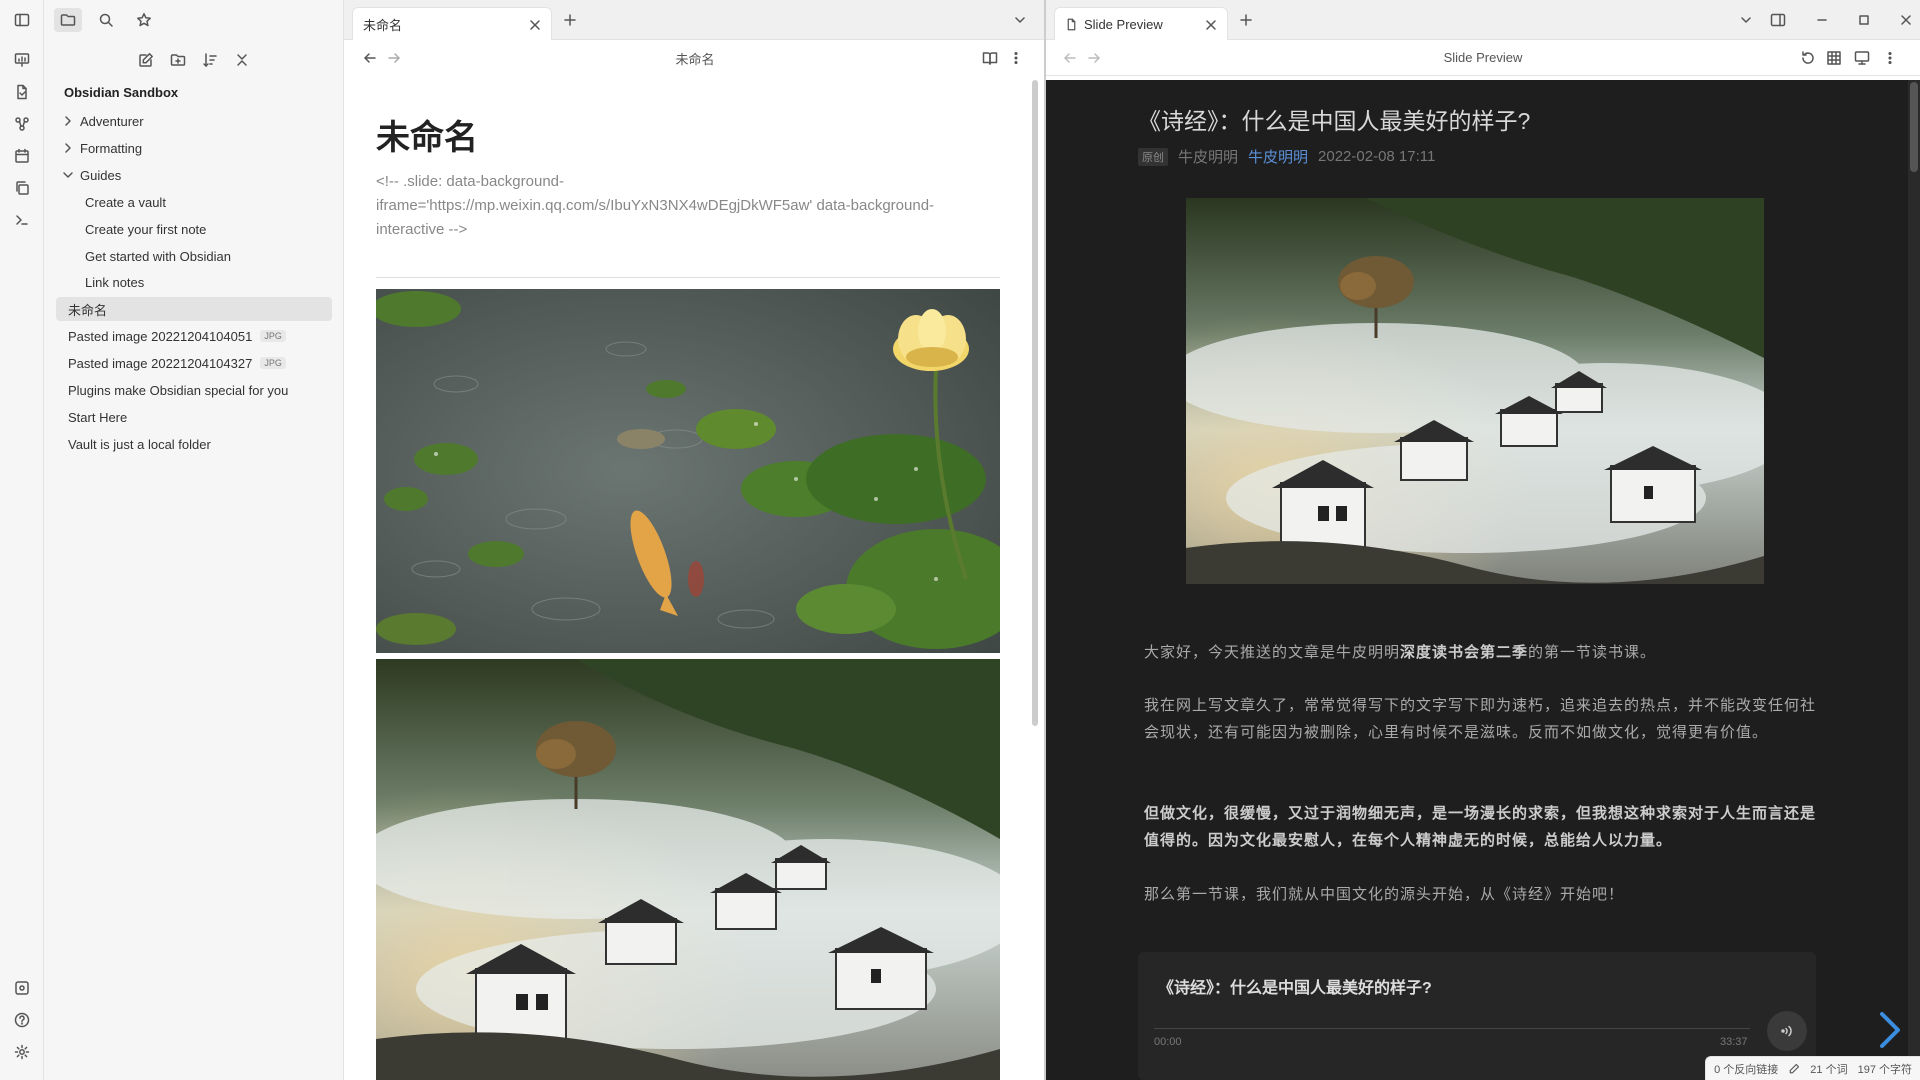 This screenshot has height=1080, width=1920. Describe the element at coordinates (688, 277) in the screenshot. I see `horizontal-rule` at that location.